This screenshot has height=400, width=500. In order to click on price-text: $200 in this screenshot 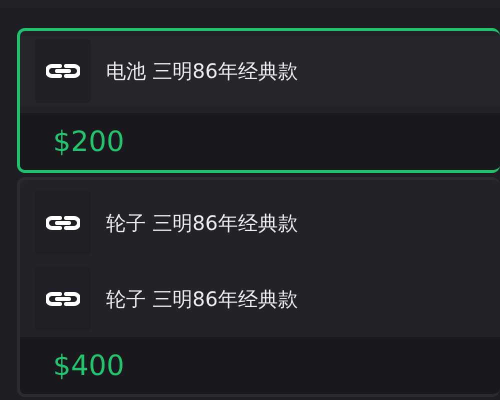, I will do `click(88, 141)`.